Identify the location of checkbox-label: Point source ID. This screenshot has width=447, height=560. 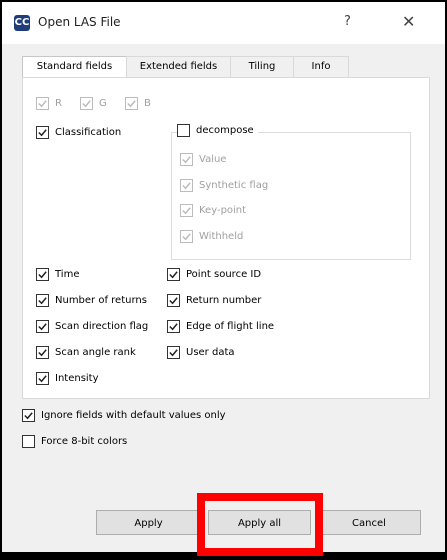
(224, 274).